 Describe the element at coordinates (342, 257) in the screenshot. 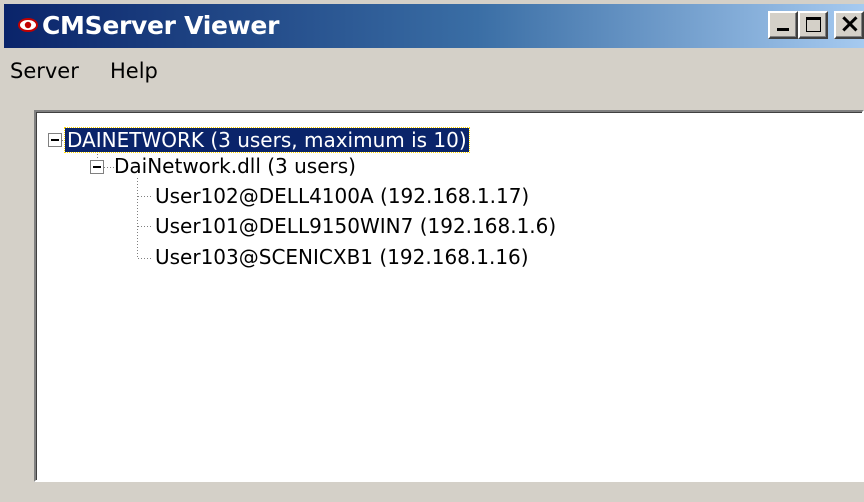

I see `tree-node-user: User103@SCENICXB1 (192.168.1.16)` at that location.